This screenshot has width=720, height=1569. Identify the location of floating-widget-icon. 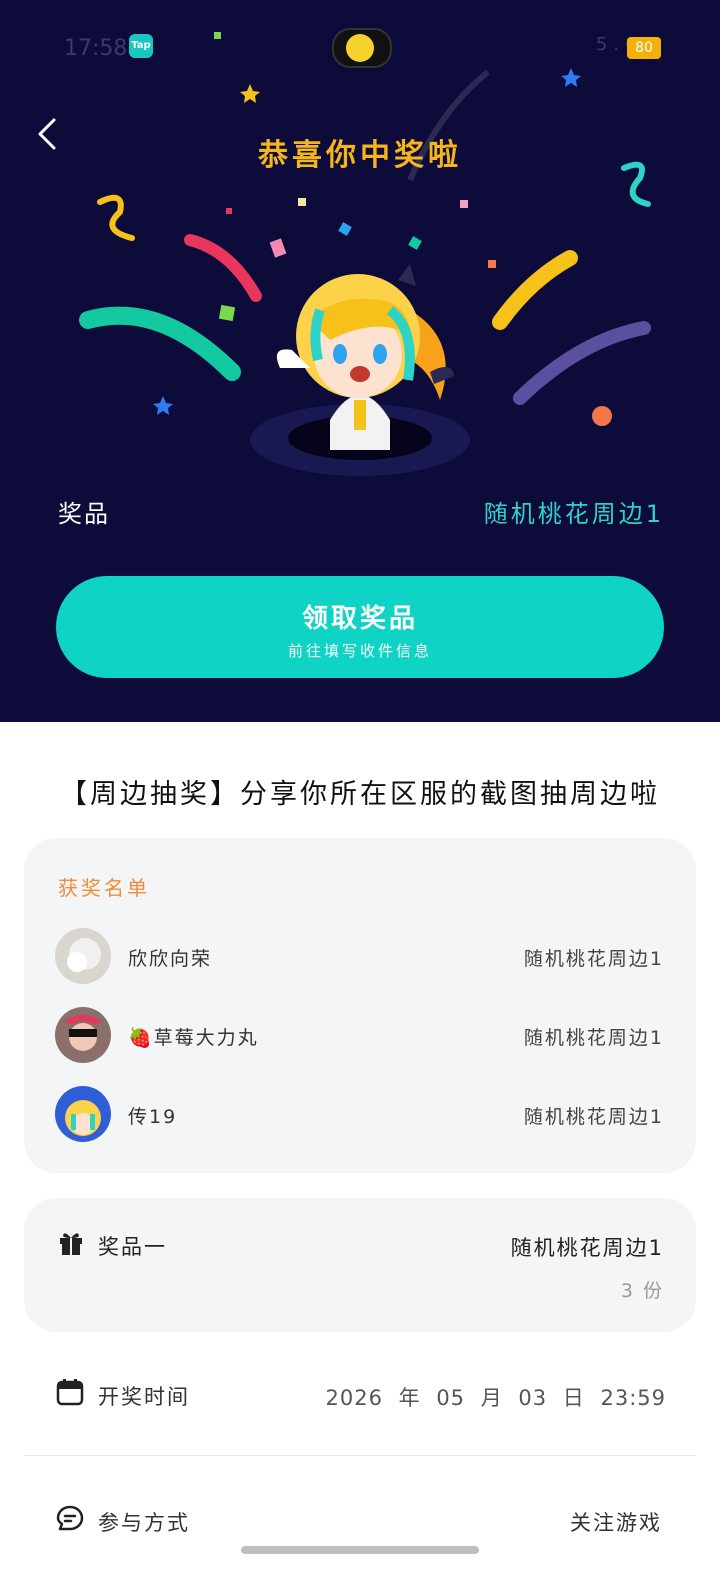
(362, 48).